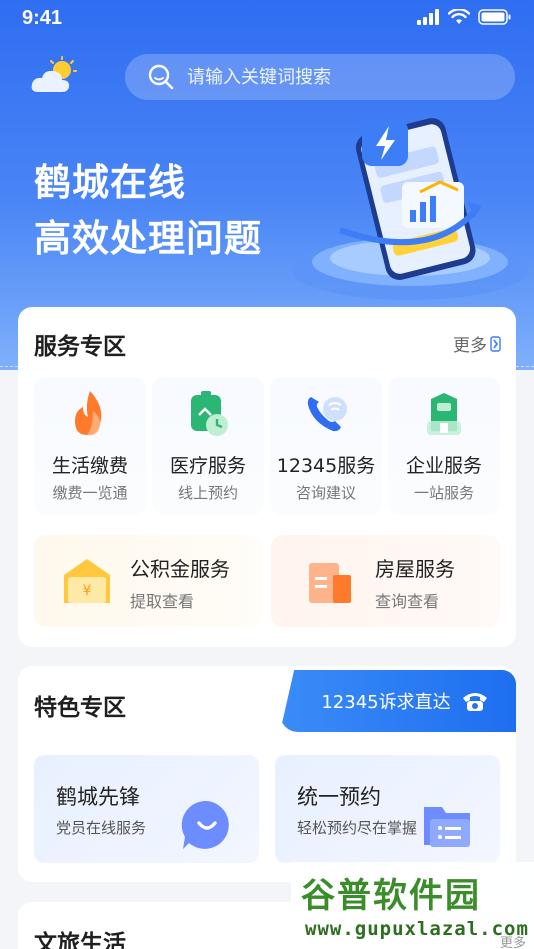 This screenshot has height=949, width=534. I want to click on service-title: 企业服务, so click(443, 466).